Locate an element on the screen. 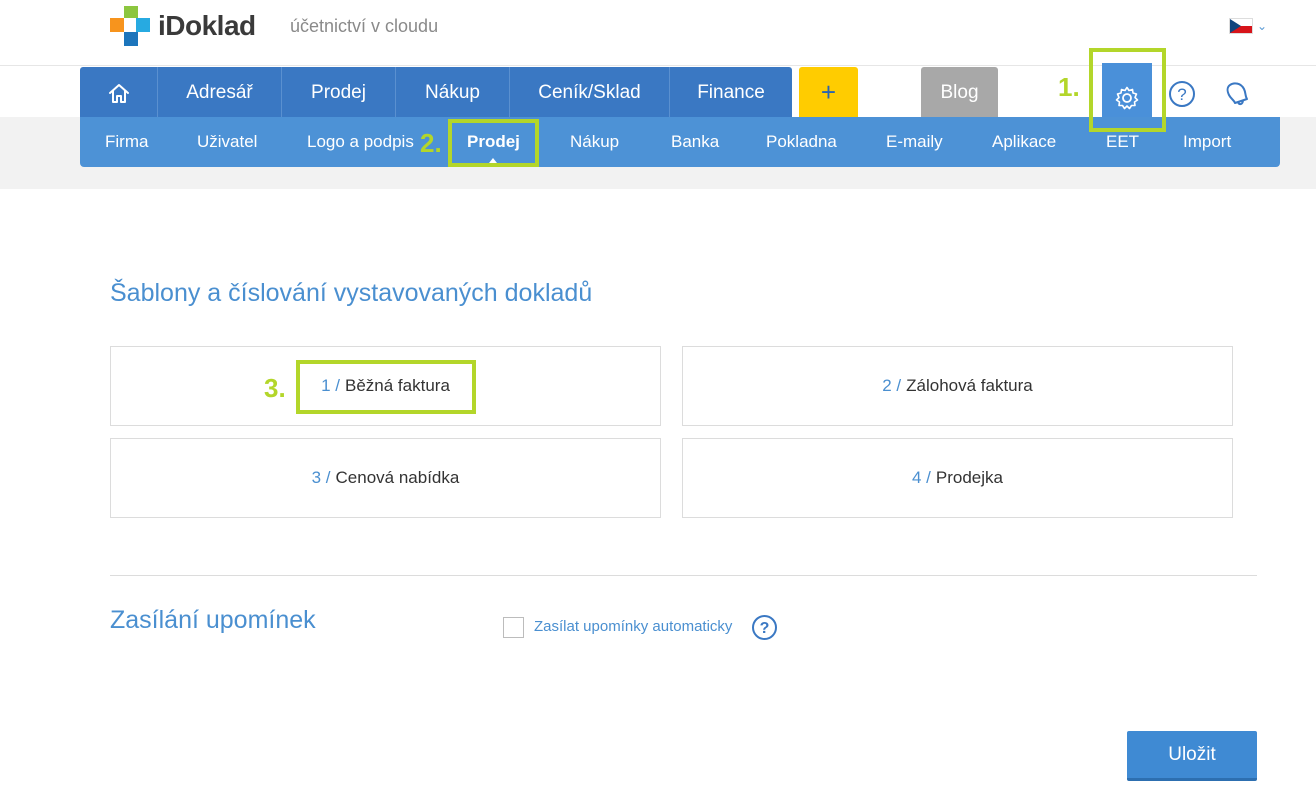 The width and height of the screenshot is (1316, 806). nav-item-label: Ceník/Sklad is located at coordinates (589, 92).